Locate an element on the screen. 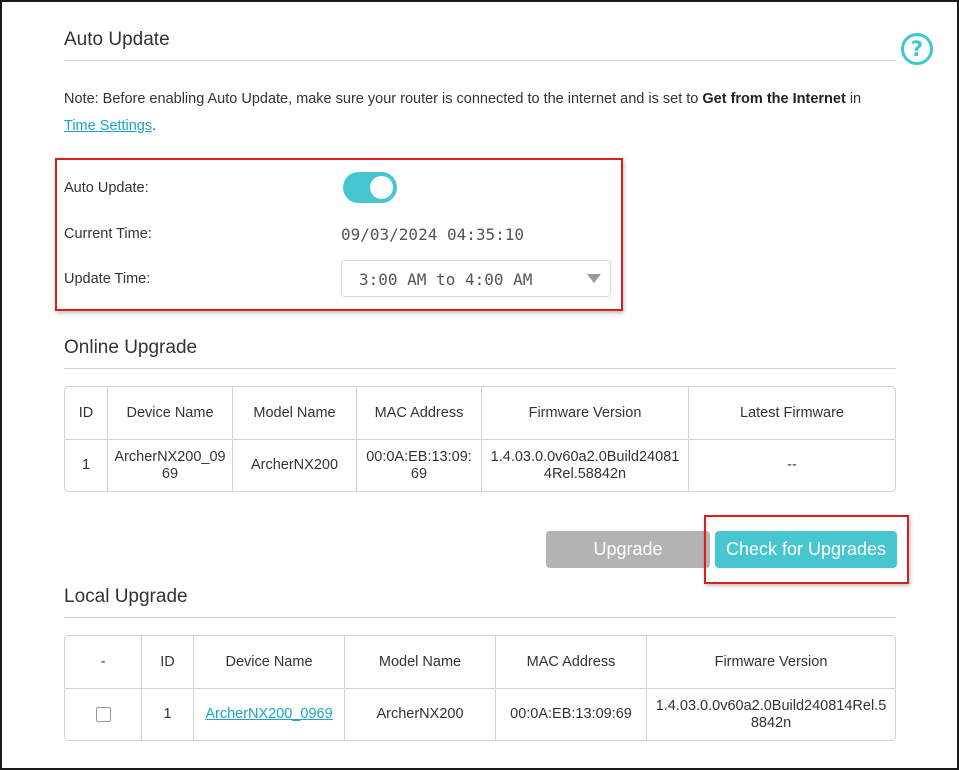 The image size is (959, 770). column-header-latest-firmware: Latest Firmware is located at coordinates (792, 413).